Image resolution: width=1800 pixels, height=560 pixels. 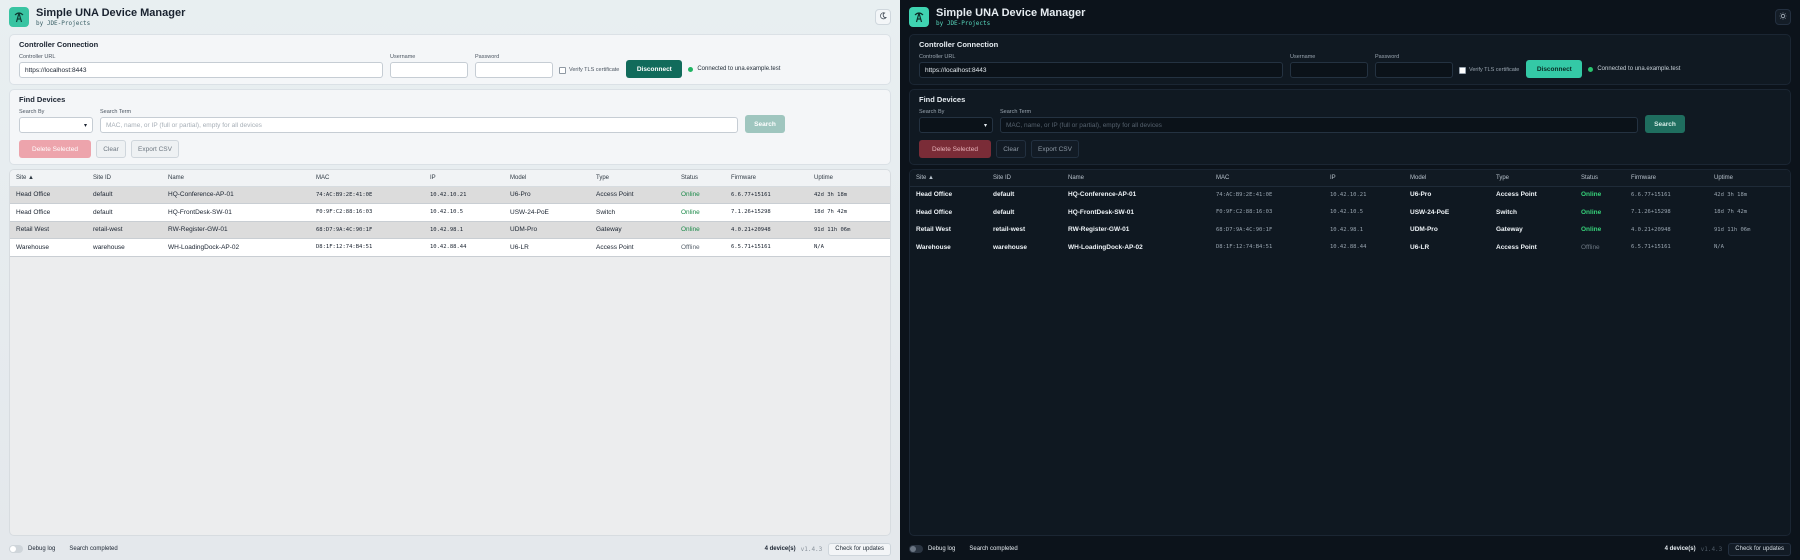 What do you see at coordinates (963, 23) in the screenshot?
I see `app-subtitle: by JDE-Projects` at bounding box center [963, 23].